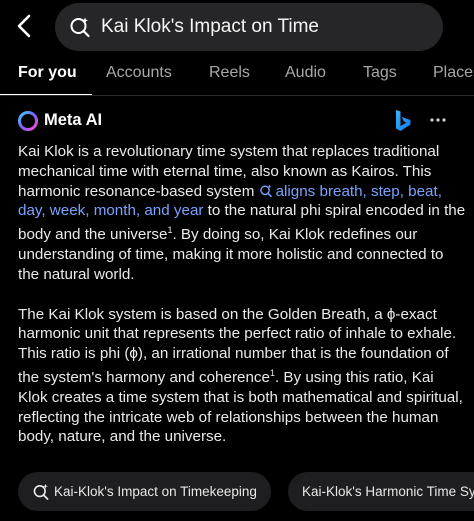 Image resolution: width=474 pixels, height=521 pixels. What do you see at coordinates (28, 121) in the screenshot?
I see `meta-ai-logo-icon` at bounding box center [28, 121].